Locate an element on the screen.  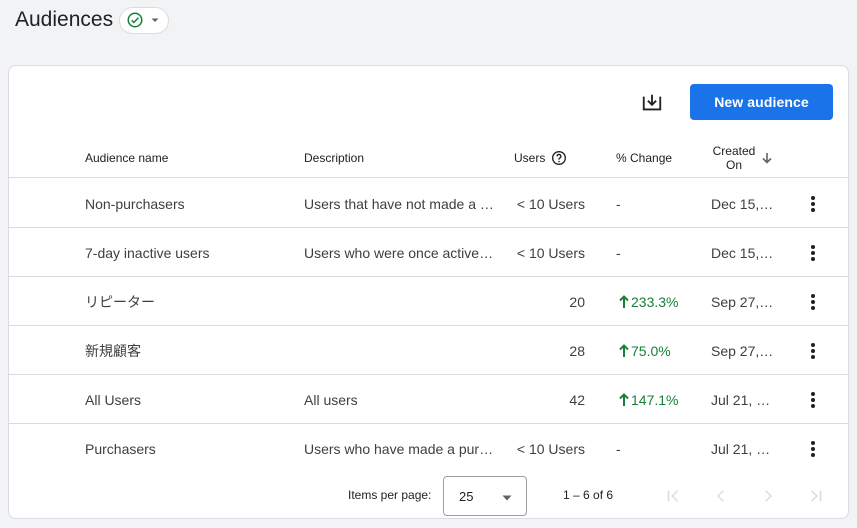
column-header-users: Users is located at coordinates (540, 158).